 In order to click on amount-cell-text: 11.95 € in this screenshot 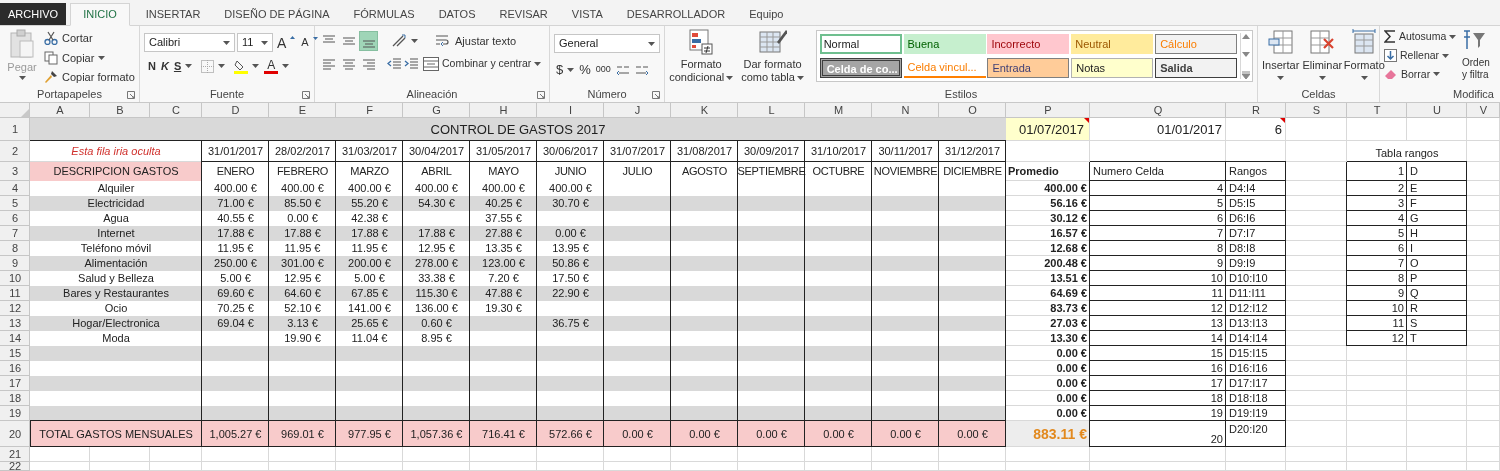, I will do `click(302, 248)`.